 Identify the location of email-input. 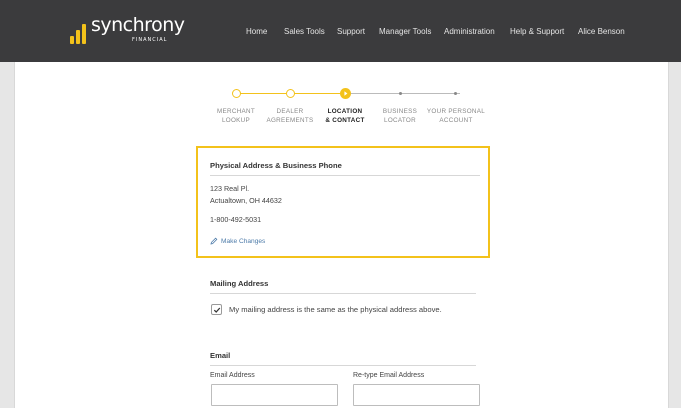
(274, 395).